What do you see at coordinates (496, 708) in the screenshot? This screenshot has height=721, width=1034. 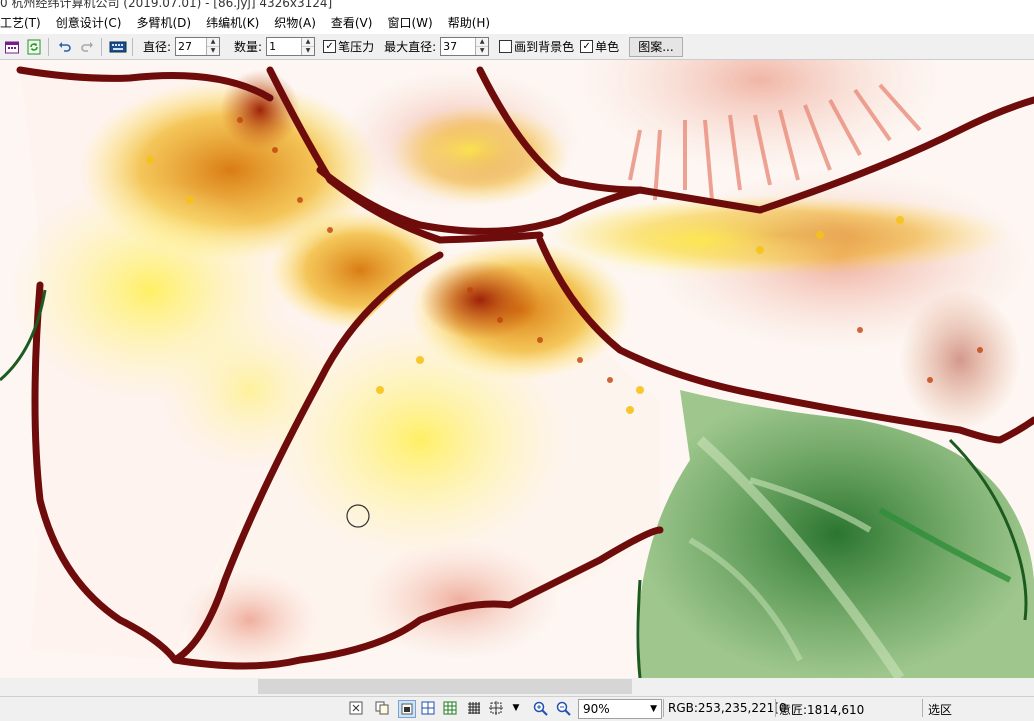 I see `crosshair-grid-icon` at bounding box center [496, 708].